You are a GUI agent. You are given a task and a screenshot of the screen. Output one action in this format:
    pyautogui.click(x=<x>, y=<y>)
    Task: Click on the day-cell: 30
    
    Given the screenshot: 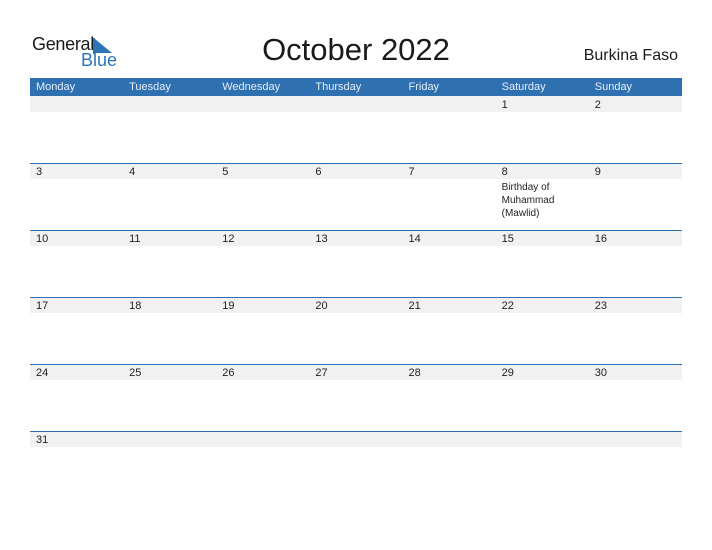 What is the action you would take?
    pyautogui.click(x=635, y=397)
    